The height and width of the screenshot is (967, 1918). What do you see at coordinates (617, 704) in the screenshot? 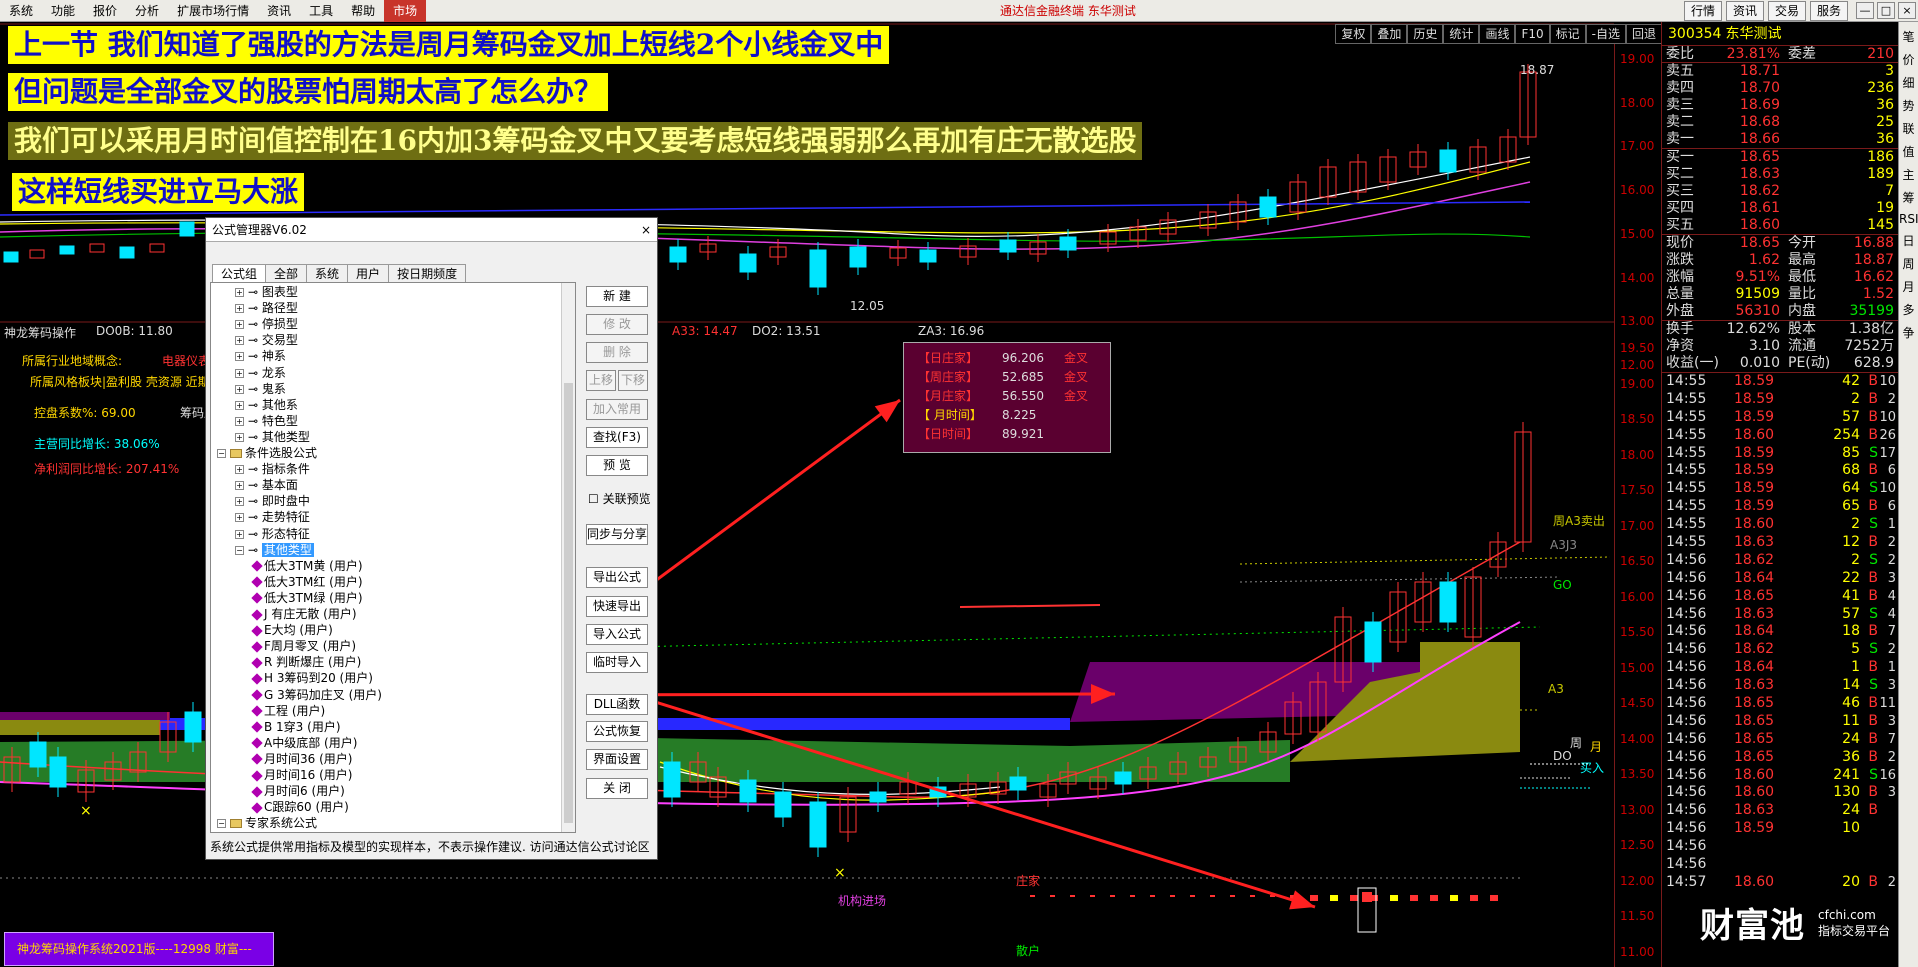
I see `dialog-button-12: DLL函数` at bounding box center [617, 704].